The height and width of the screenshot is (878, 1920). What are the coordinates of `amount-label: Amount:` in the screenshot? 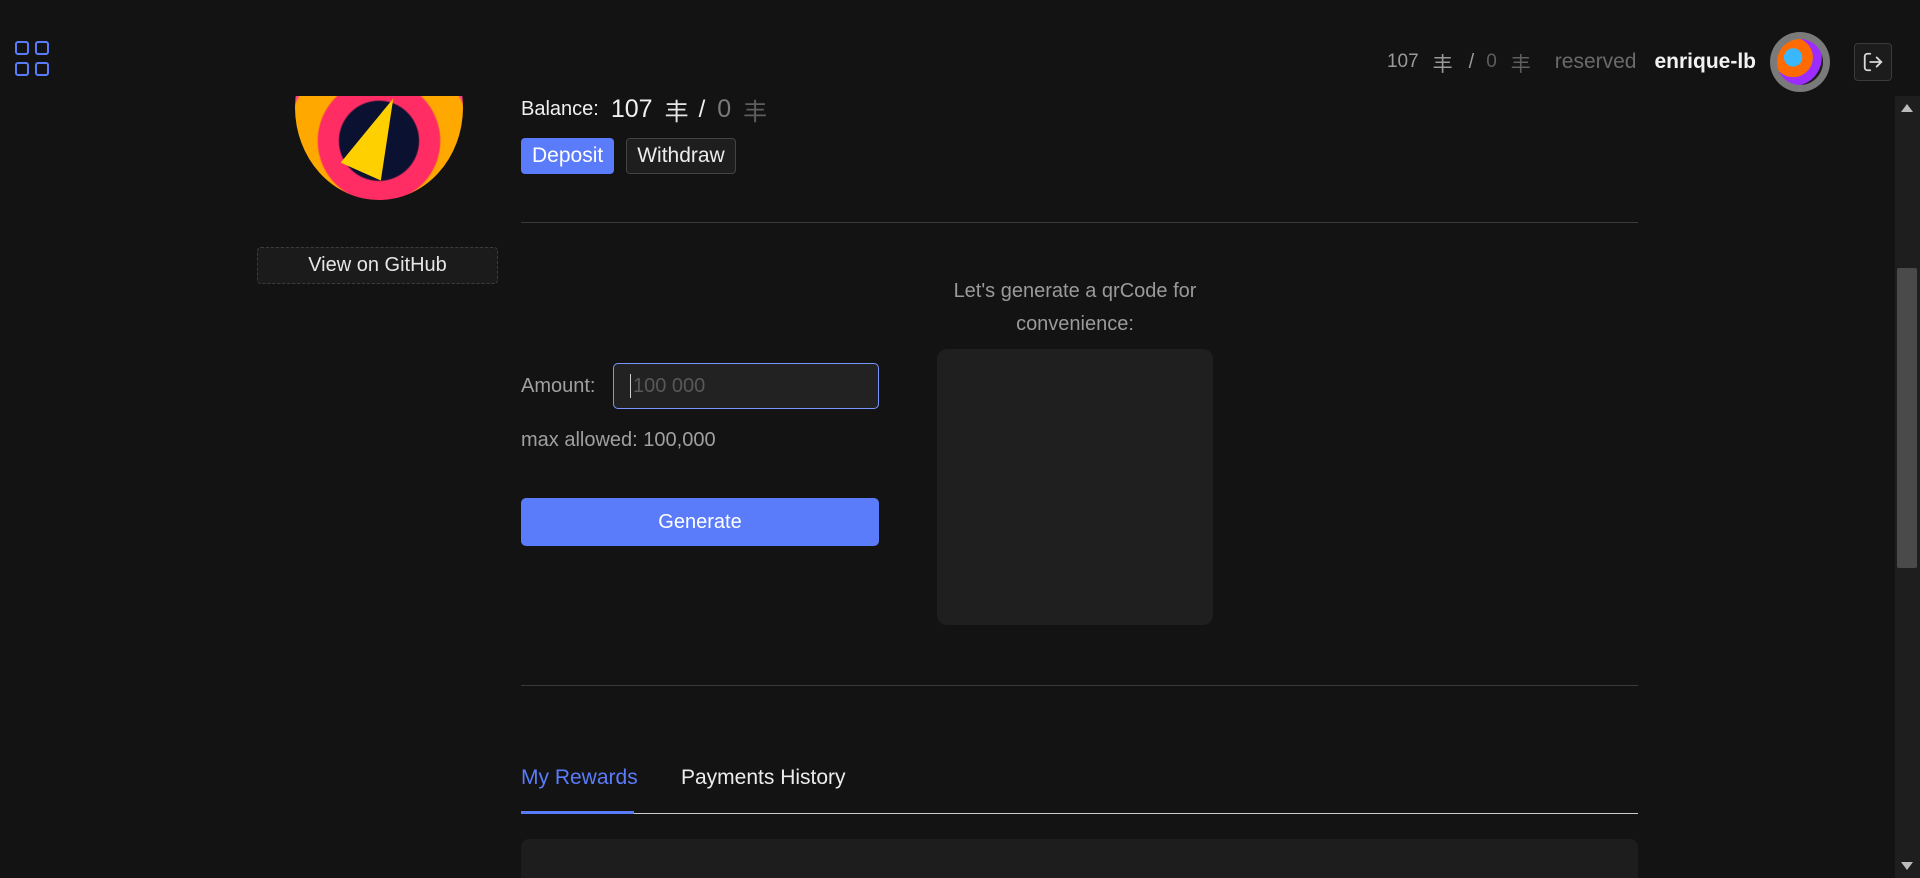 It's located at (558, 386).